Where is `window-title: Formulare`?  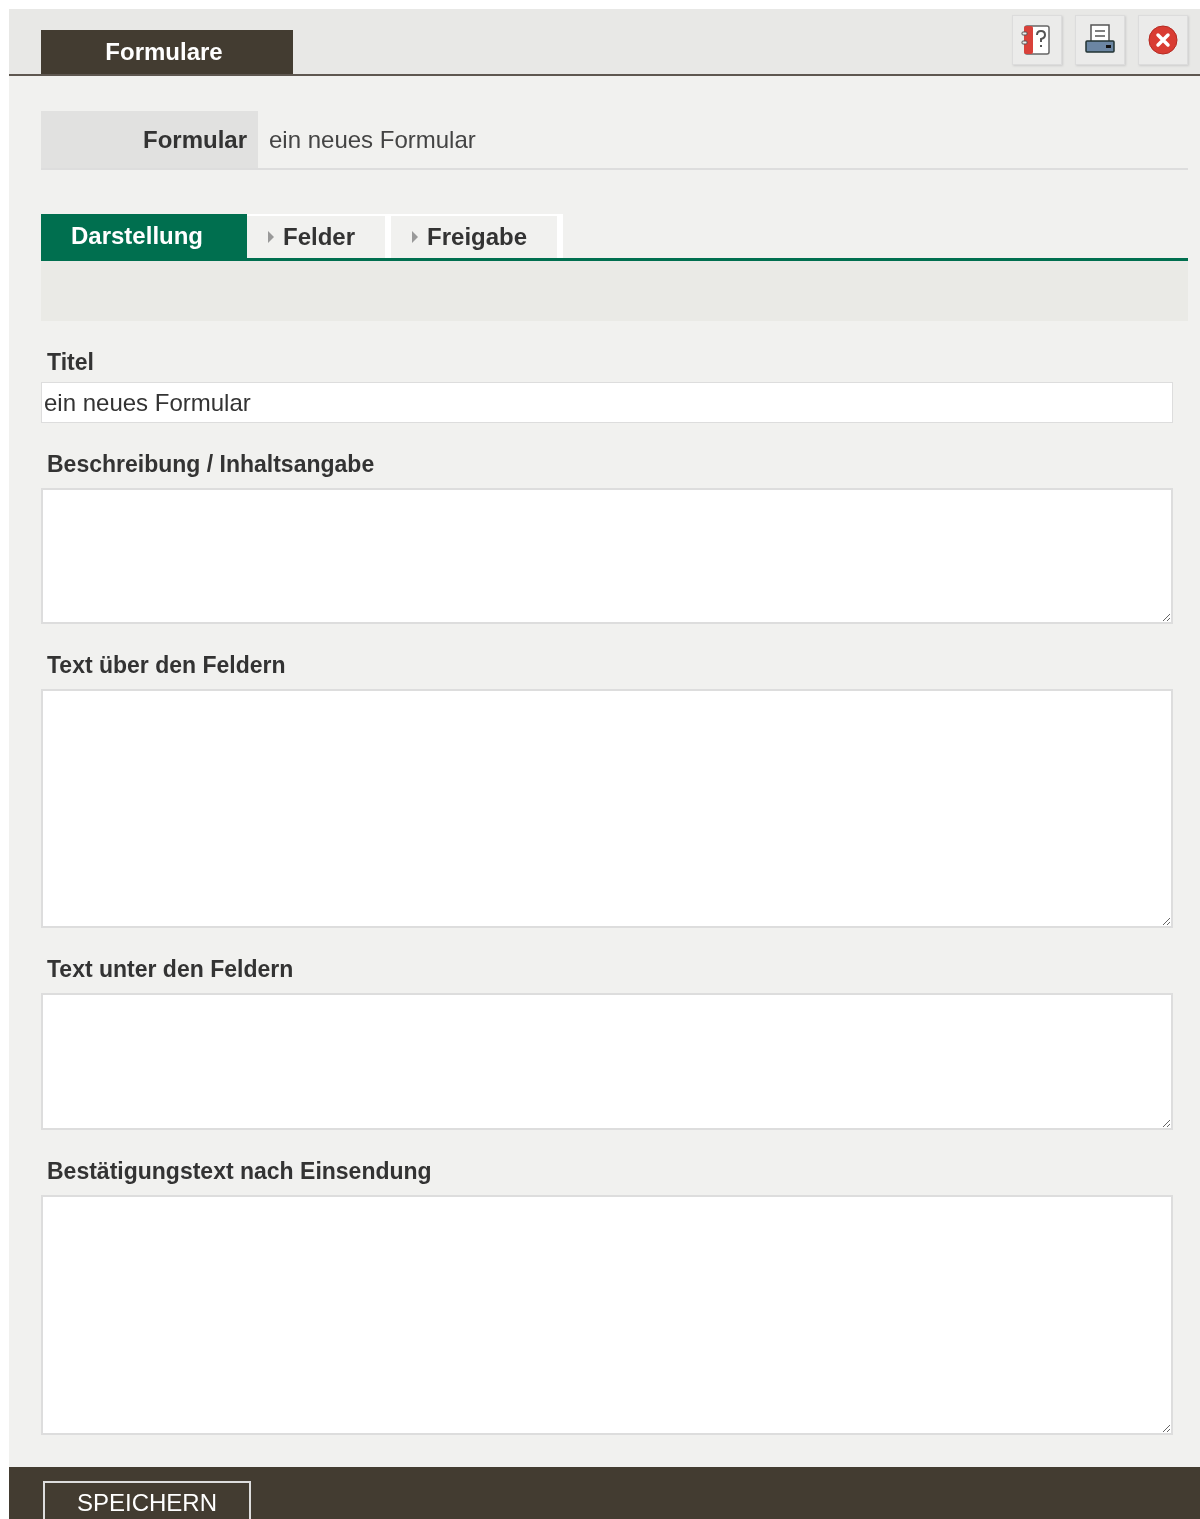 window-title: Formulare is located at coordinates (167, 52).